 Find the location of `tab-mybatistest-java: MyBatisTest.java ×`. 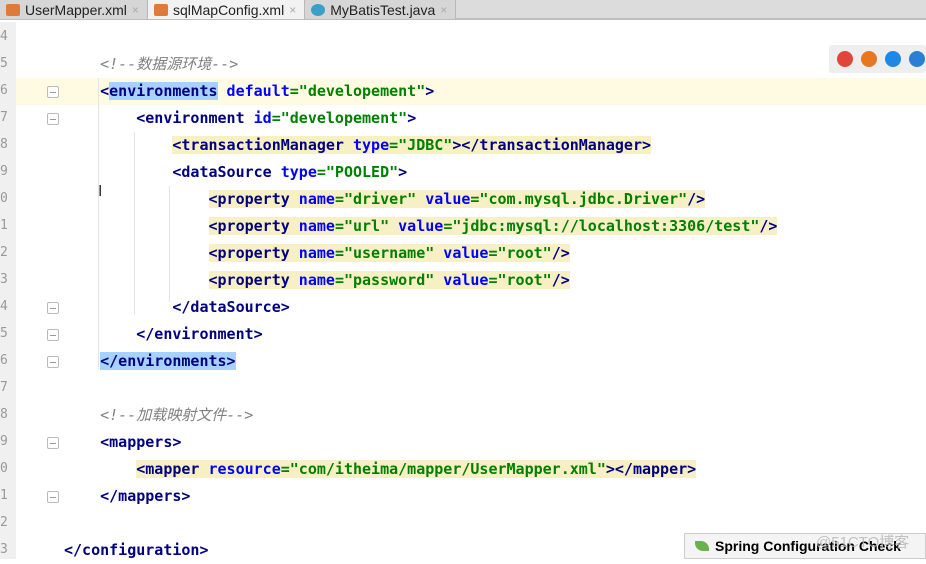

tab-mybatistest-java: MyBatisTest.java × is located at coordinates (381, 9).